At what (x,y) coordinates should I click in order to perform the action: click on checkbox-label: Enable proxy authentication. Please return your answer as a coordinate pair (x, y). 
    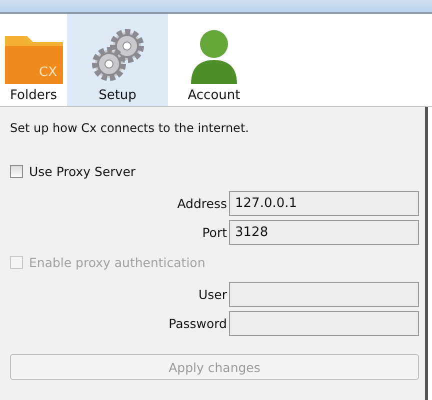
    Looking at the image, I should click on (117, 262).